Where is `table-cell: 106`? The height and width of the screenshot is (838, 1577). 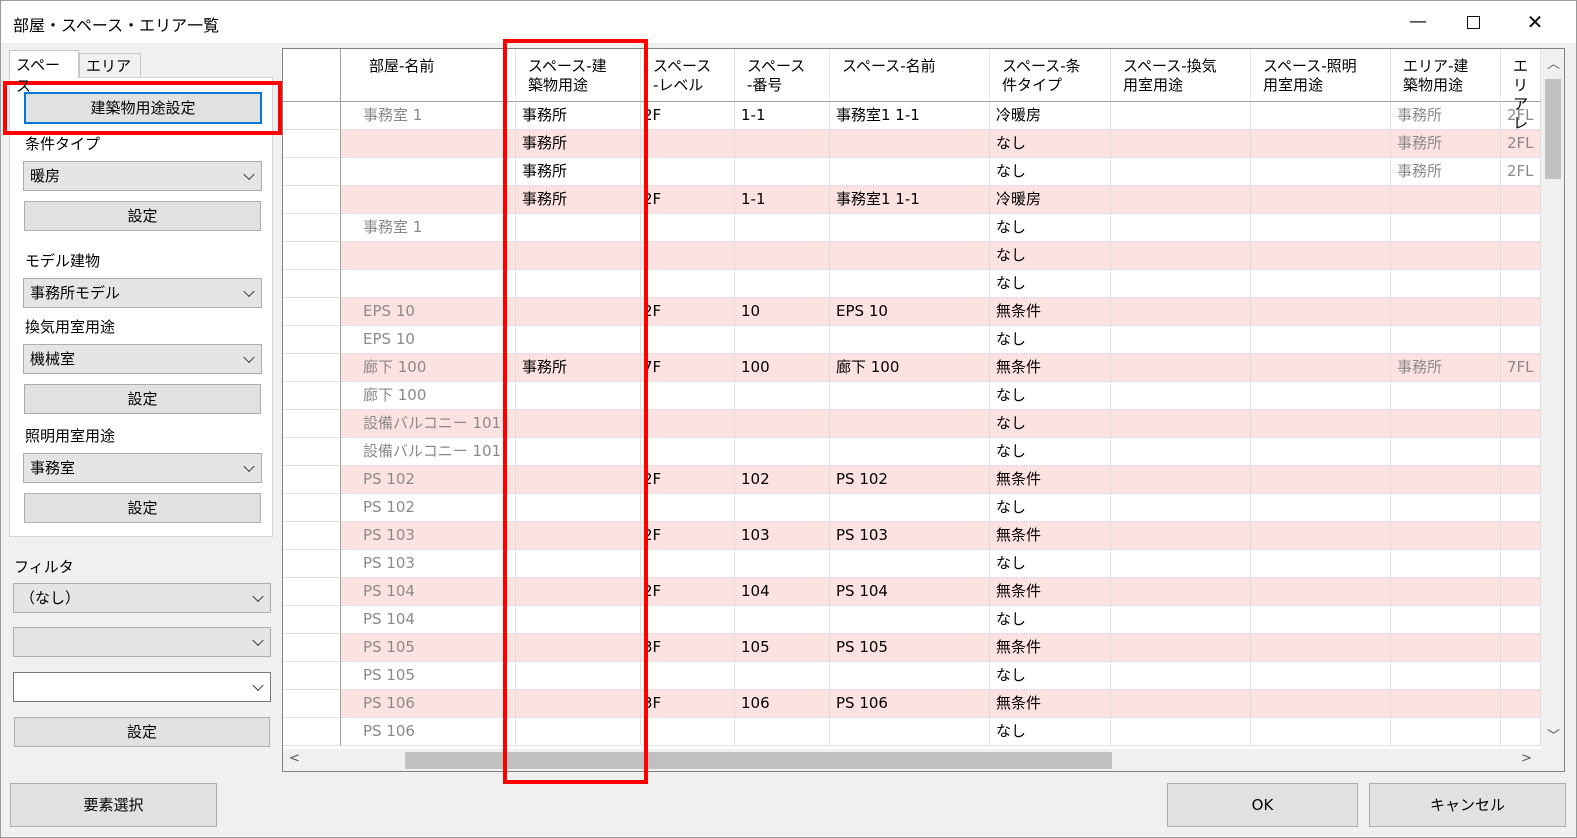
table-cell: 106 is located at coordinates (782, 704).